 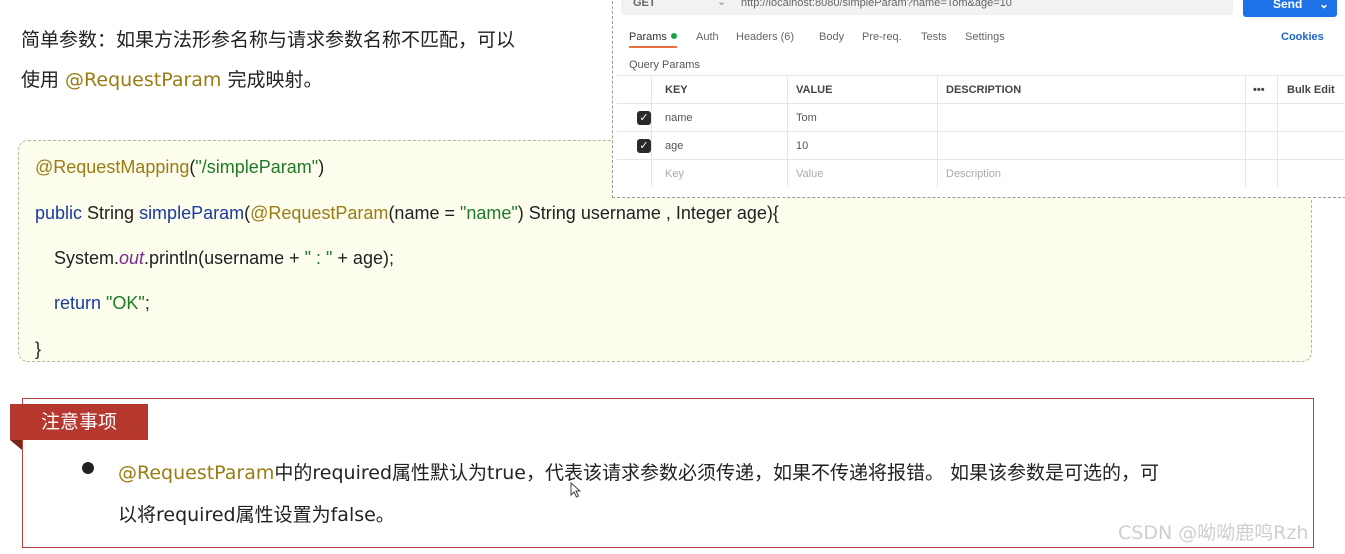 What do you see at coordinates (707, 37) in the screenshot?
I see `tab-auth: Auth` at bounding box center [707, 37].